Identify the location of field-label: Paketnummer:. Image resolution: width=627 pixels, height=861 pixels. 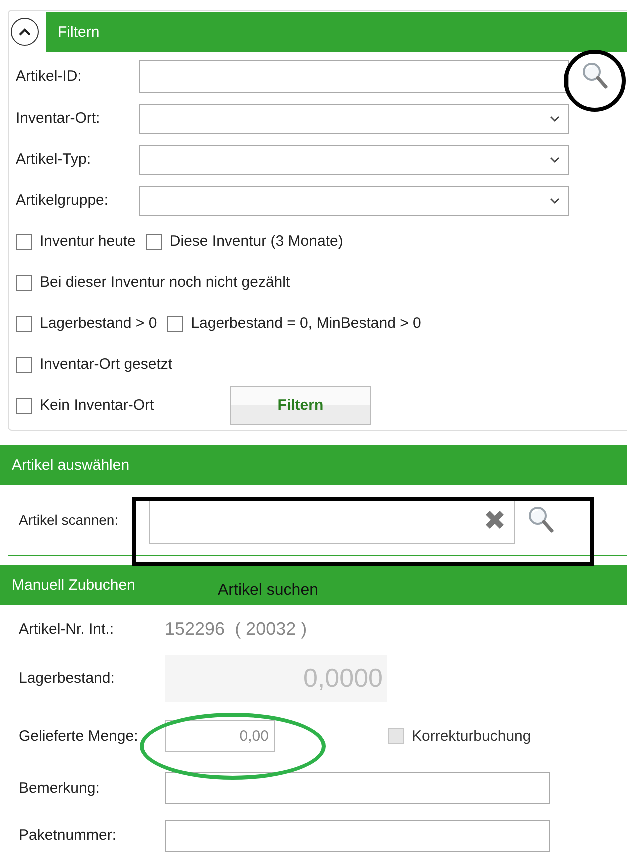
(68, 835).